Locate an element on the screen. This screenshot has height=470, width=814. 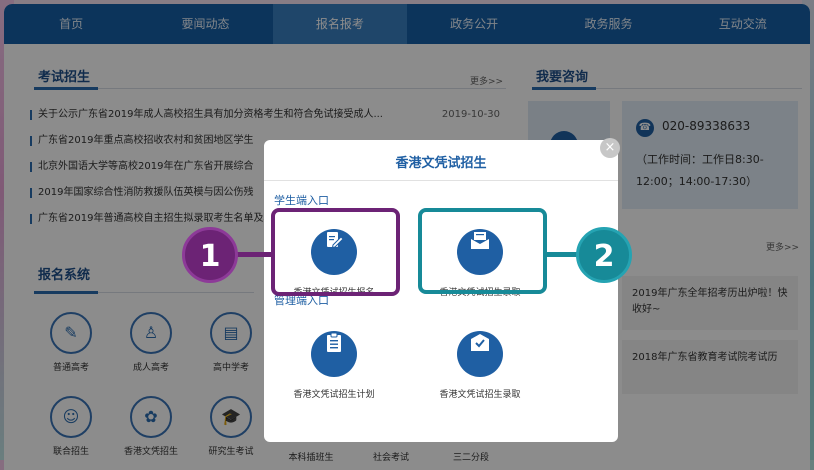
admin-admission-label: 香港文凭试招生录取 is located at coordinates (480, 395).